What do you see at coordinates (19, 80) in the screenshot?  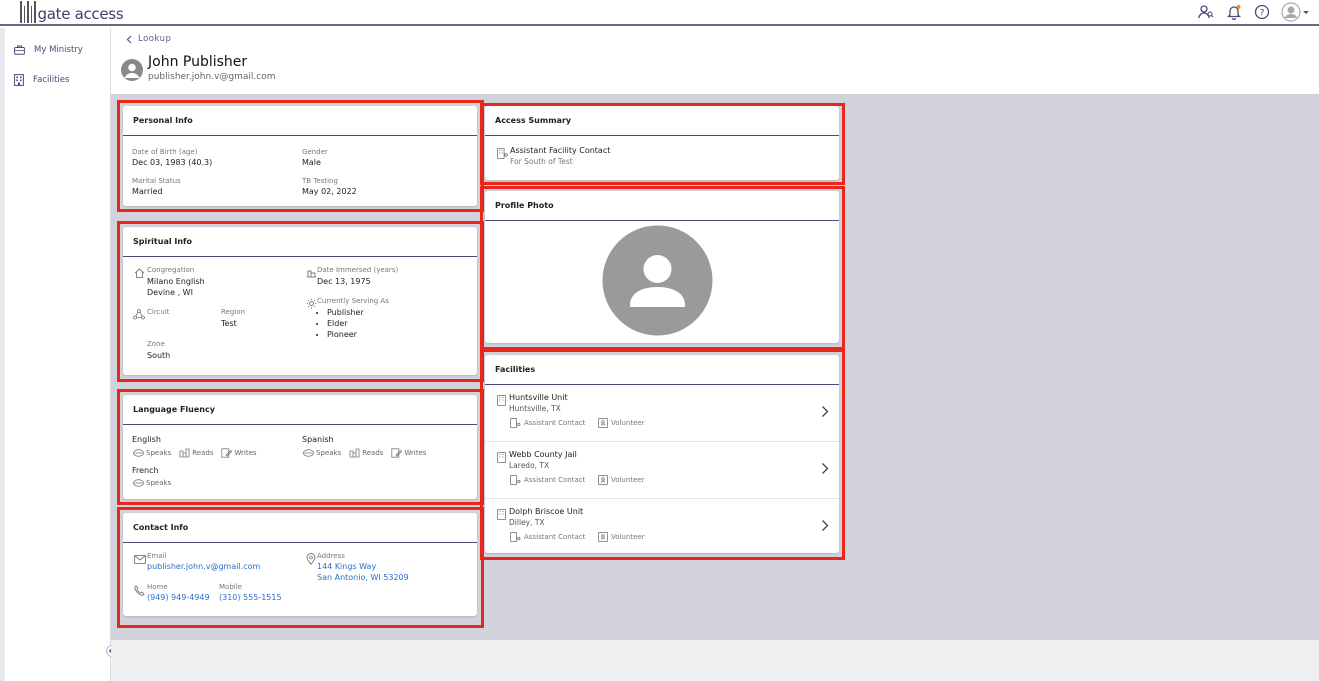 I see `building-icon` at bounding box center [19, 80].